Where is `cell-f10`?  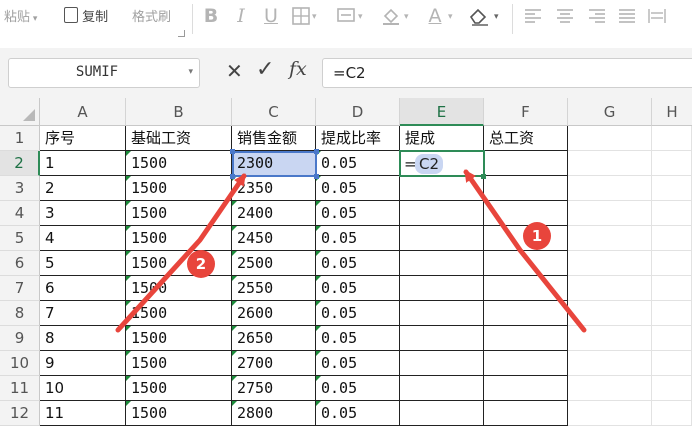 cell-f10 is located at coordinates (526, 363).